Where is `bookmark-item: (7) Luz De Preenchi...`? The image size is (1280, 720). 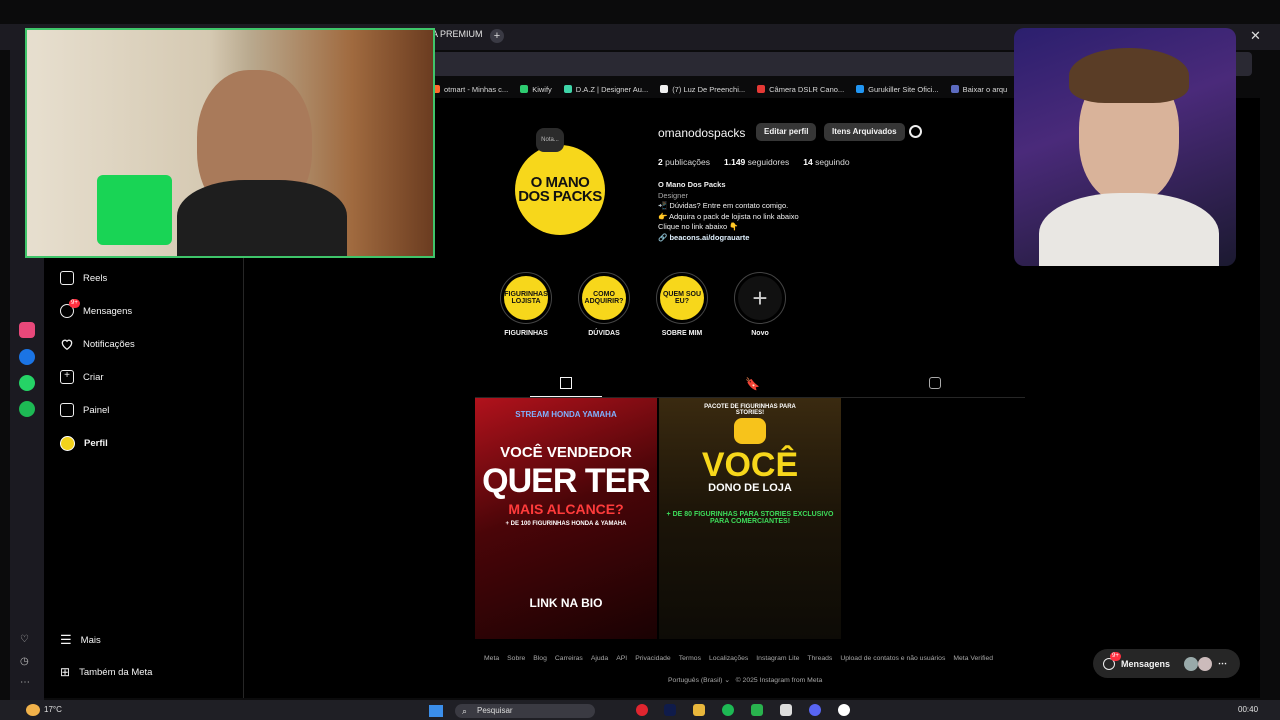 bookmark-item: (7) Luz De Preenchi... is located at coordinates (702, 89).